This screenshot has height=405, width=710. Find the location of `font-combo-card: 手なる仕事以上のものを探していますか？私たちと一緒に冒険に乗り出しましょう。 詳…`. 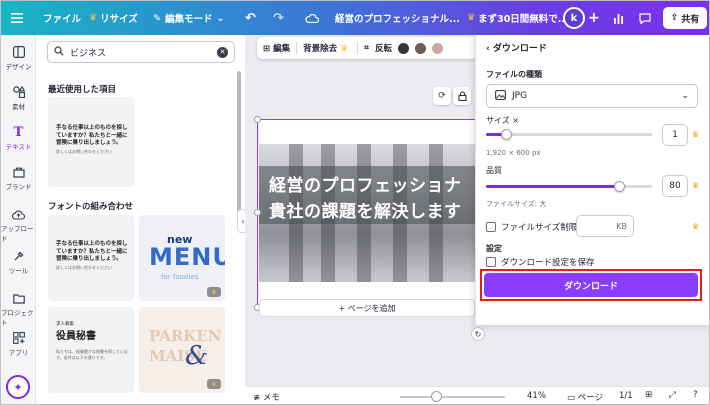

font-combo-card: 手なる仕事以上のものを探していますか？私たちと一緒に冒険に乗り出しましょう。 詳… is located at coordinates (91, 258).